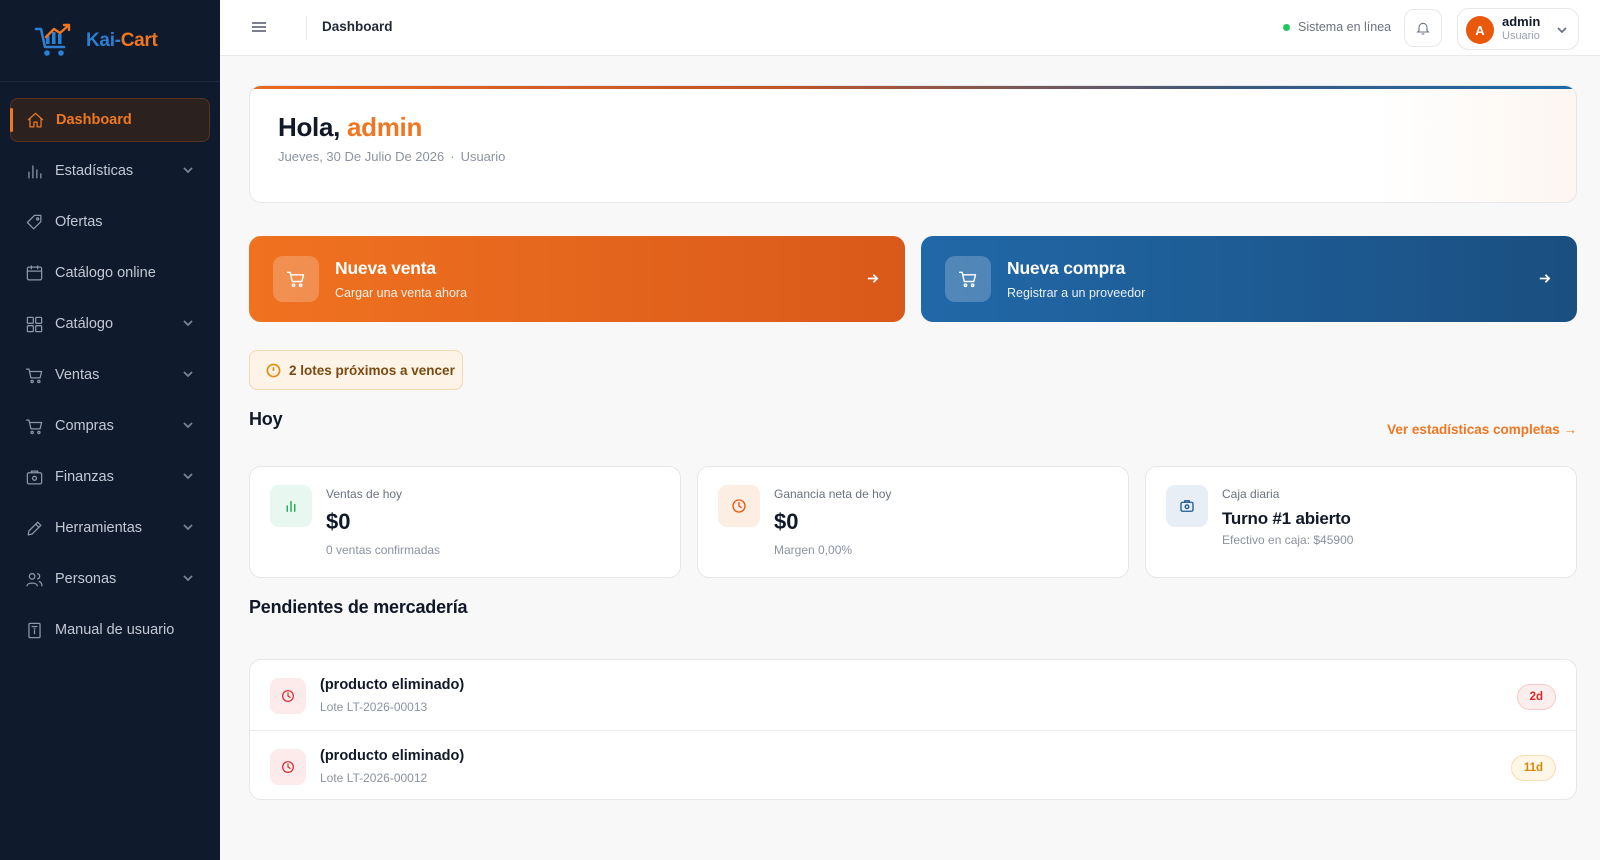 This screenshot has width=1600, height=860. What do you see at coordinates (364, 494) in the screenshot?
I see `stat-label: Ventas de hoy` at bounding box center [364, 494].